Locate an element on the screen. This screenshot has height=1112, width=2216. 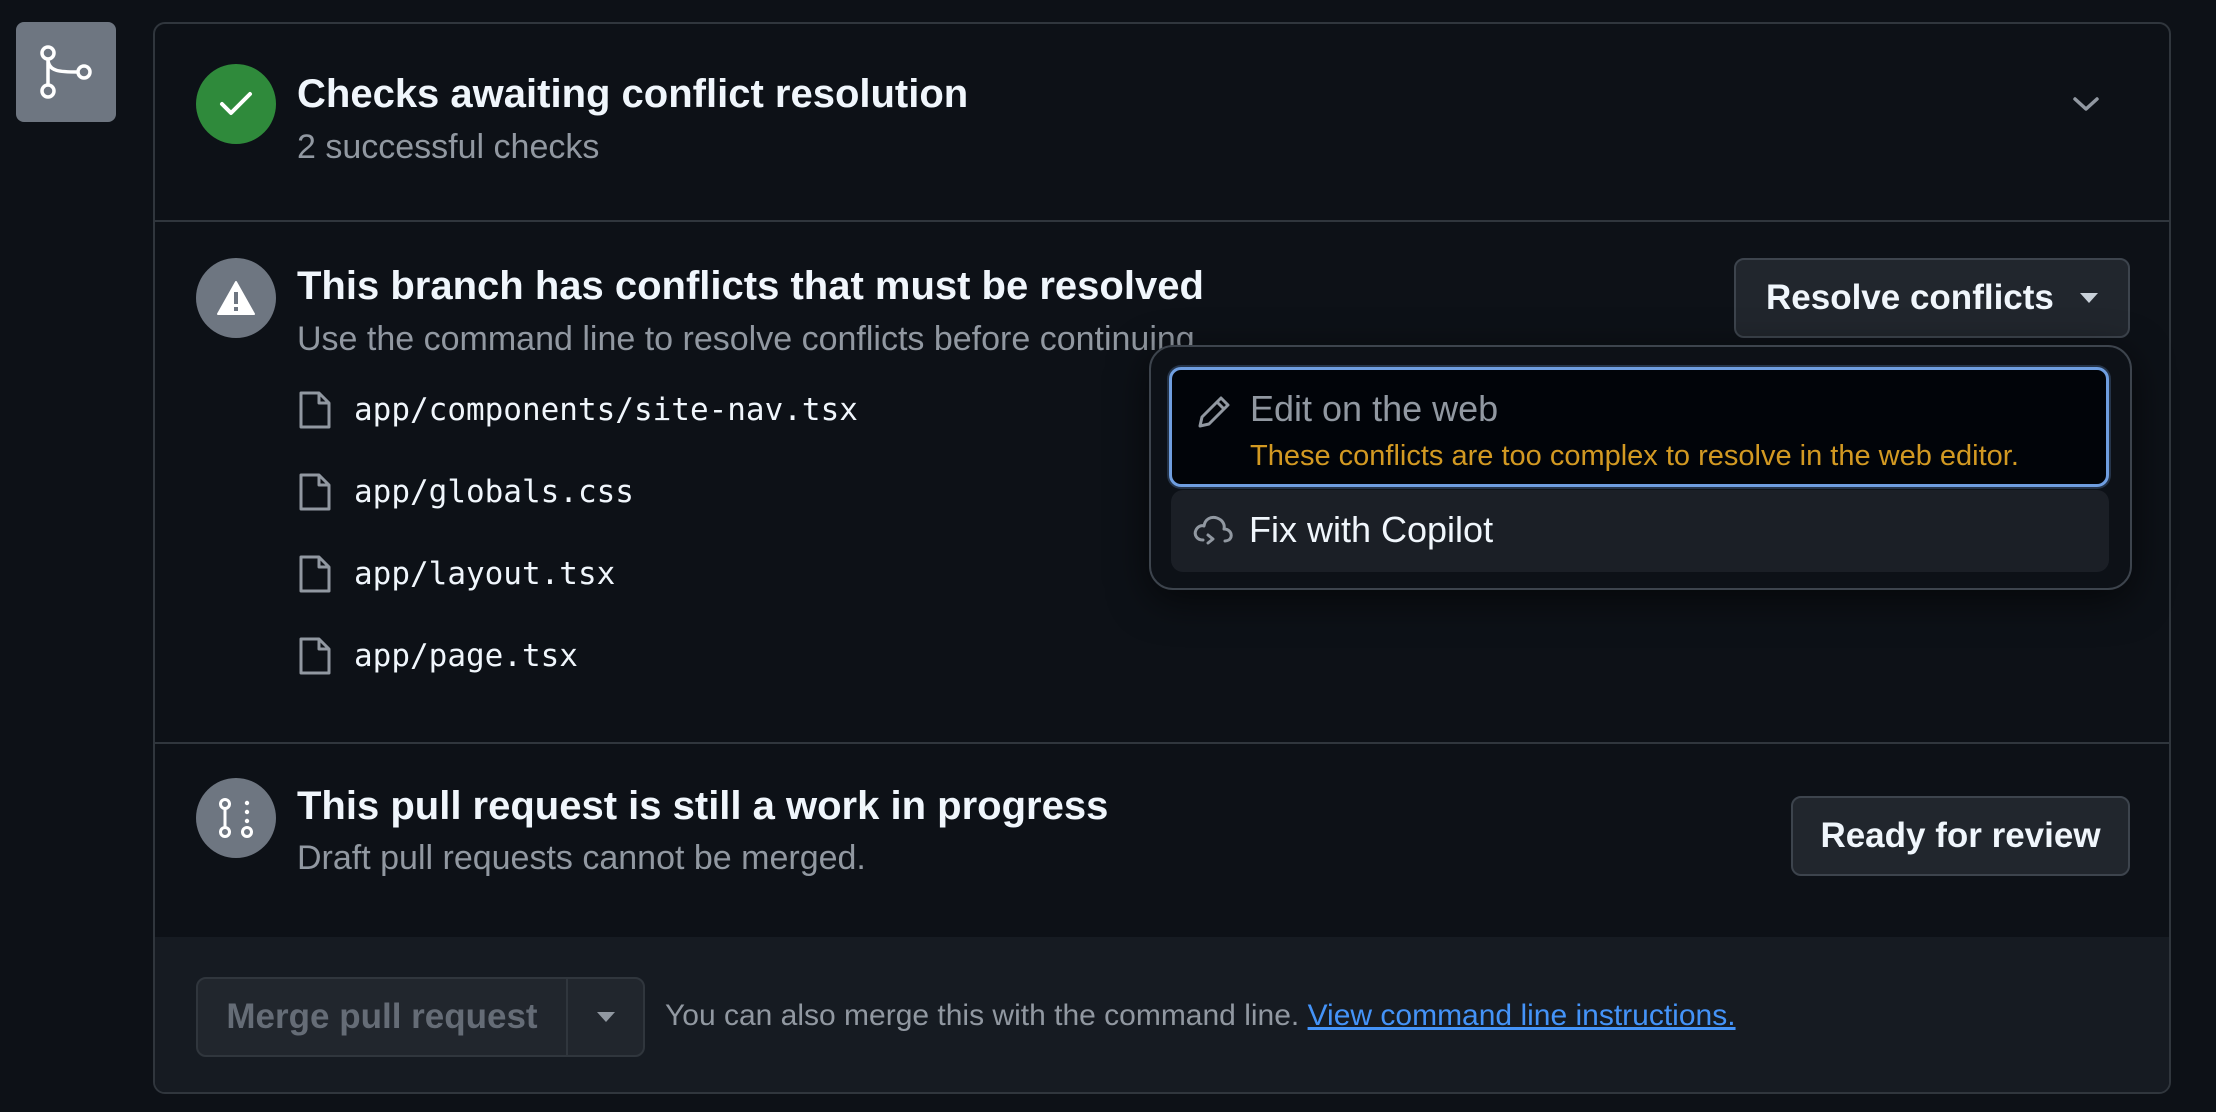
conflict-file-name: app/globals.css is located at coordinates (494, 492).